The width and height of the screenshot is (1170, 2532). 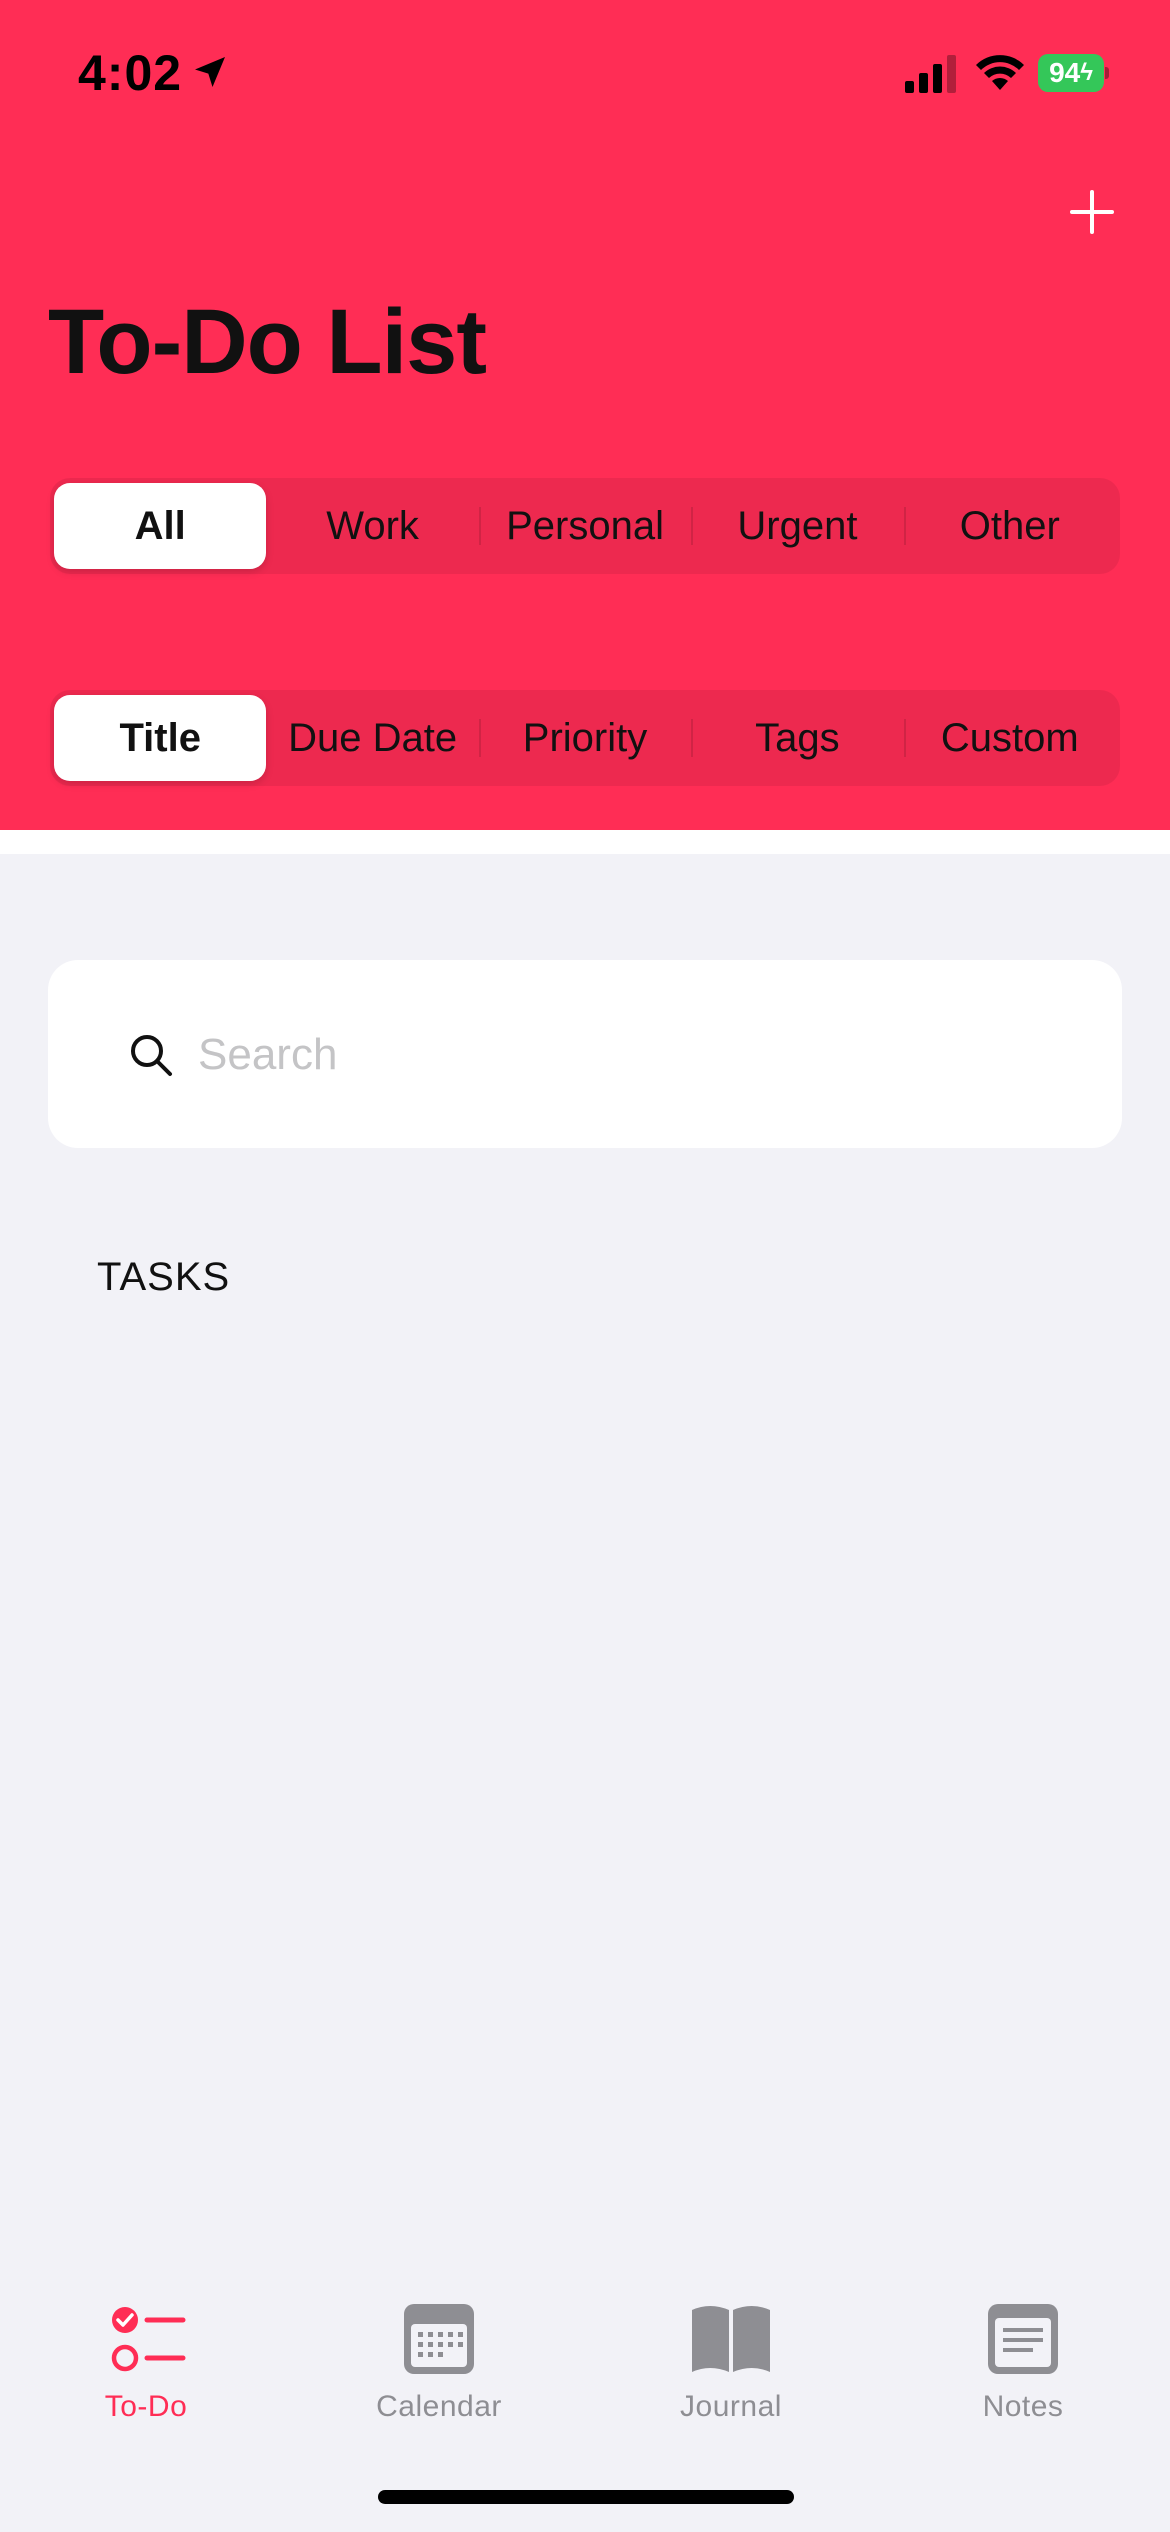 I want to click on book-icon, so click(x=731, y=2339).